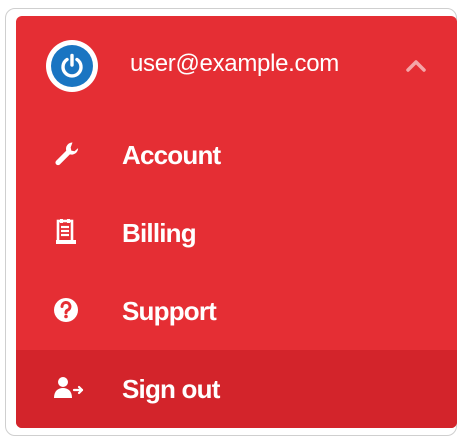 The width and height of the screenshot is (466, 442). I want to click on power-icon, so click(72, 66).